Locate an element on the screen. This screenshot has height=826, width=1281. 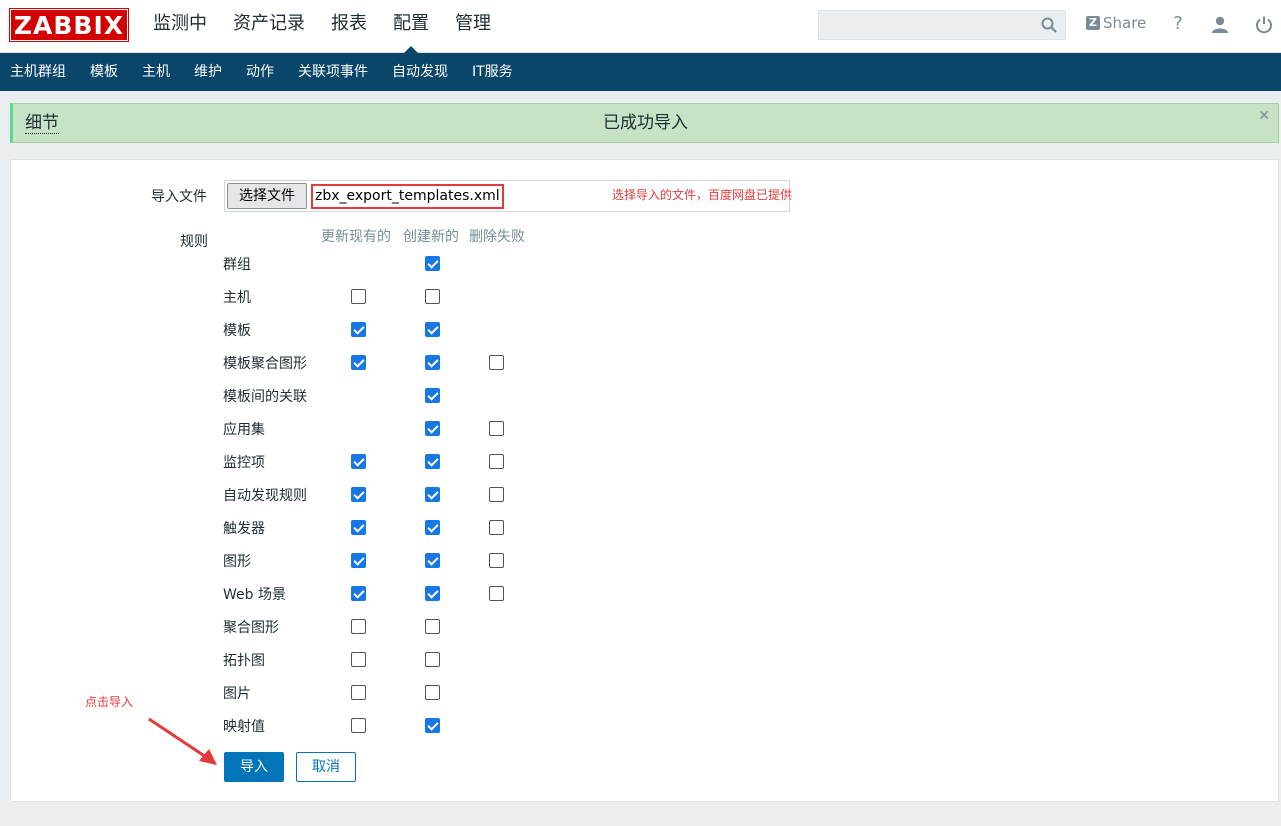
sub-menu-item: 维护 is located at coordinates (208, 72).